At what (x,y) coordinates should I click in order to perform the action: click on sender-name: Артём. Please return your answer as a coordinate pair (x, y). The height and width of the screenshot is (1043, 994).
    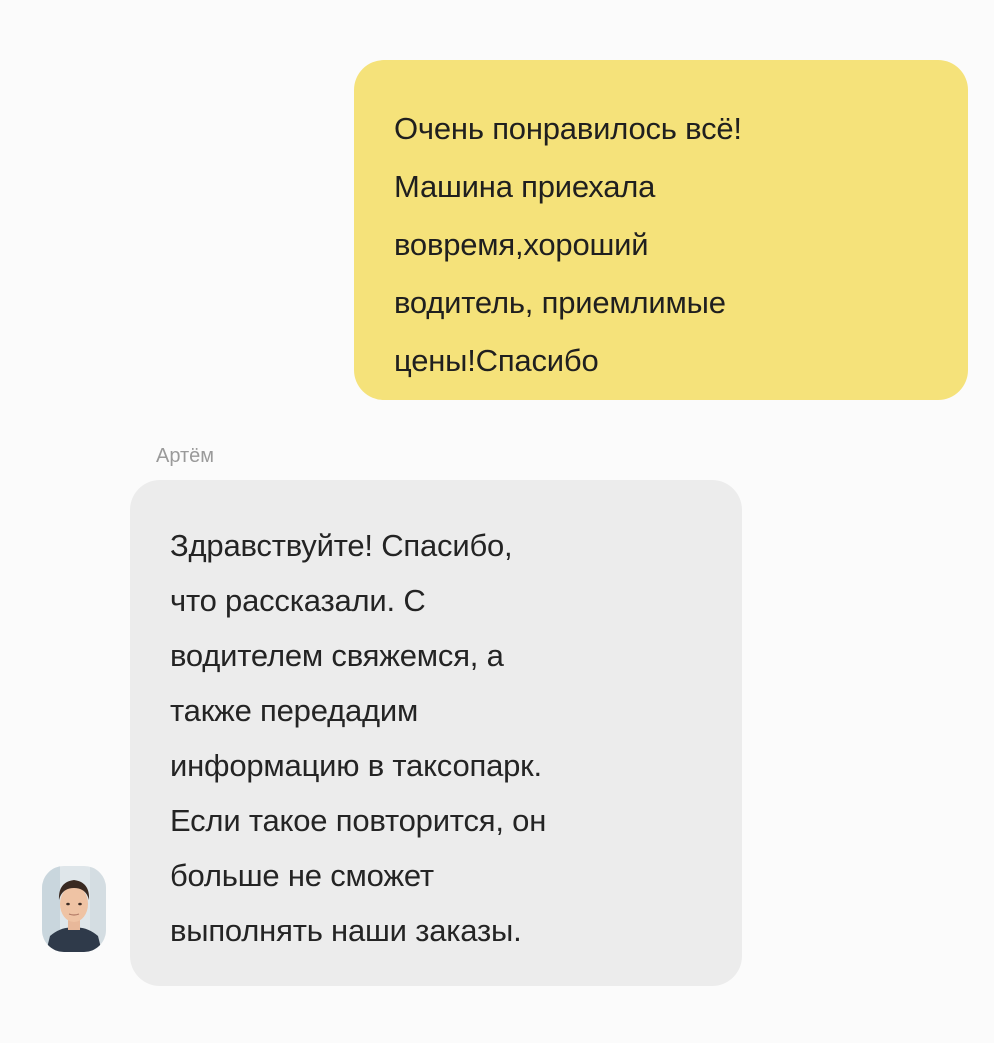
    Looking at the image, I should click on (185, 456).